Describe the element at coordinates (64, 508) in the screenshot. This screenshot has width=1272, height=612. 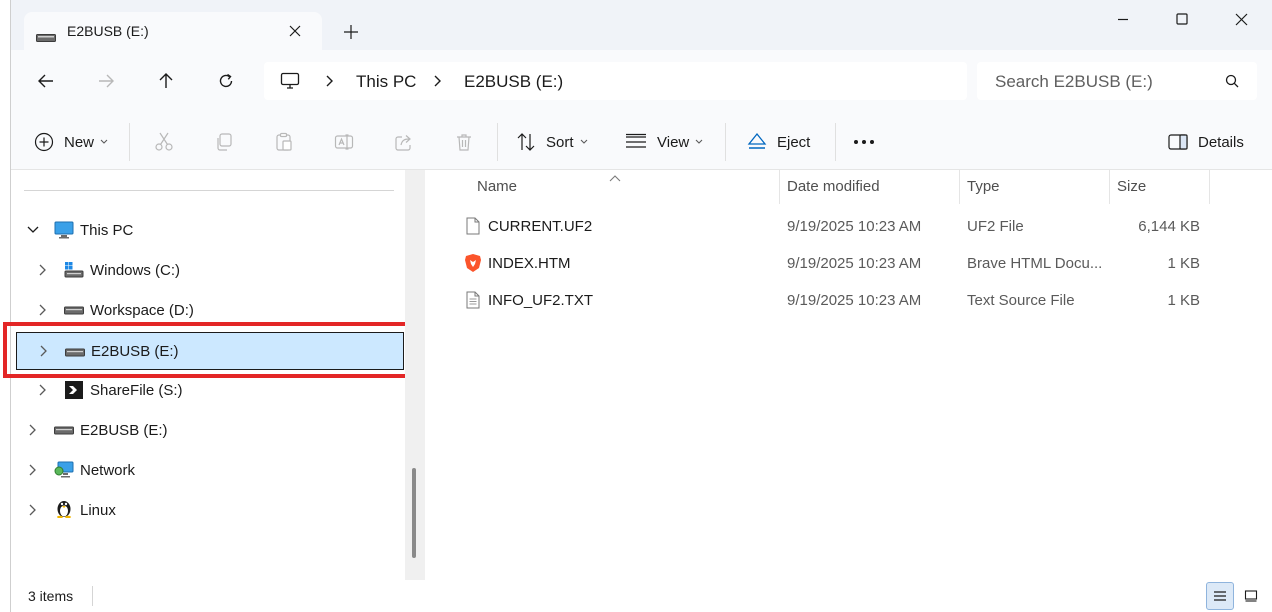
I see `linux-penguin-icon` at that location.